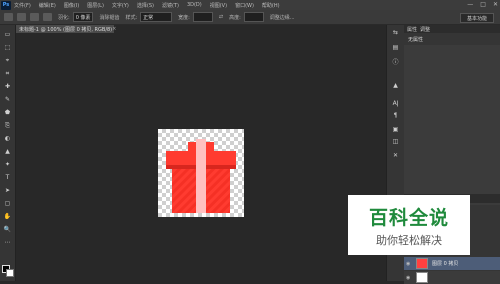  Describe the element at coordinates (395, 61) in the screenshot. I see `info-icon: ⓘ` at that location.